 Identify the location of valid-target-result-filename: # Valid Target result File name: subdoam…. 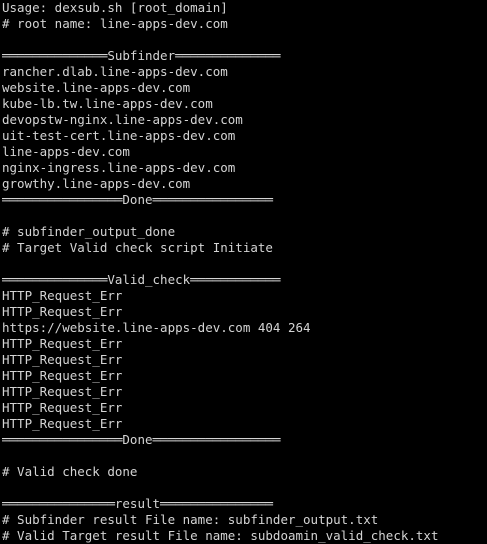
(220, 535).